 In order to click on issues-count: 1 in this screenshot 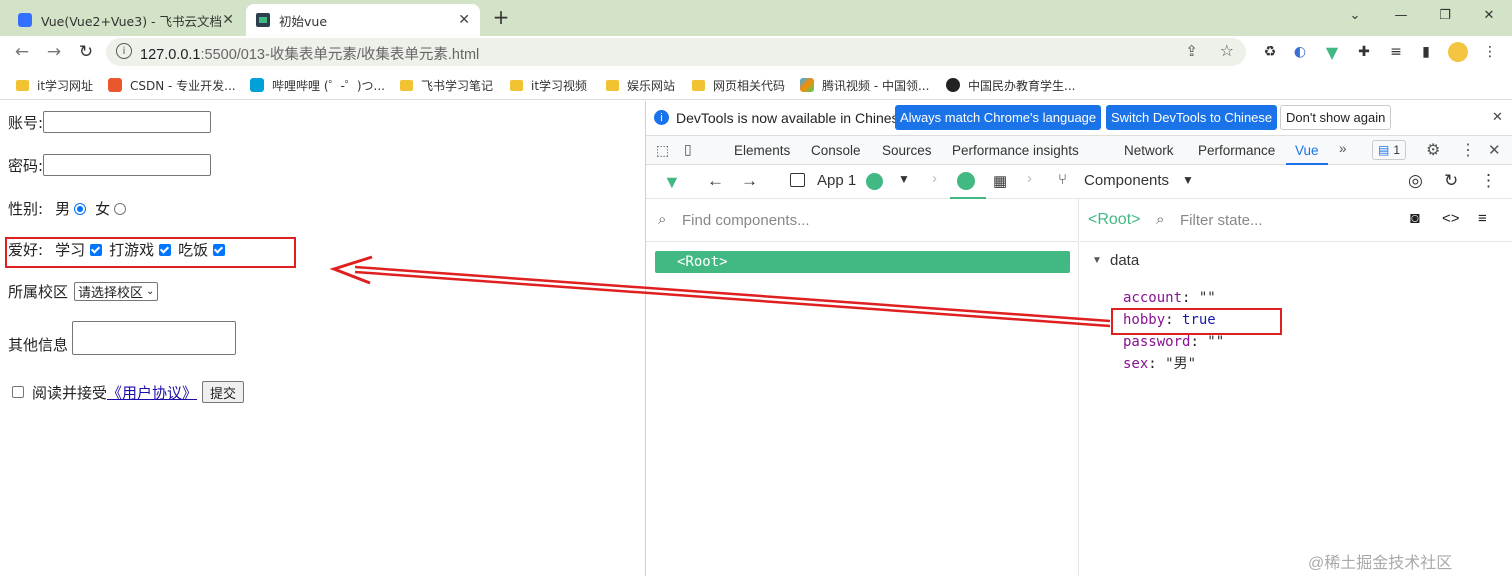, I will do `click(1397, 150)`.